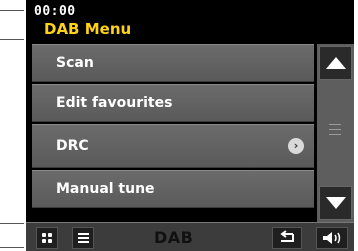  What do you see at coordinates (72, 146) in the screenshot?
I see `menu-item-label: DRC` at bounding box center [72, 146].